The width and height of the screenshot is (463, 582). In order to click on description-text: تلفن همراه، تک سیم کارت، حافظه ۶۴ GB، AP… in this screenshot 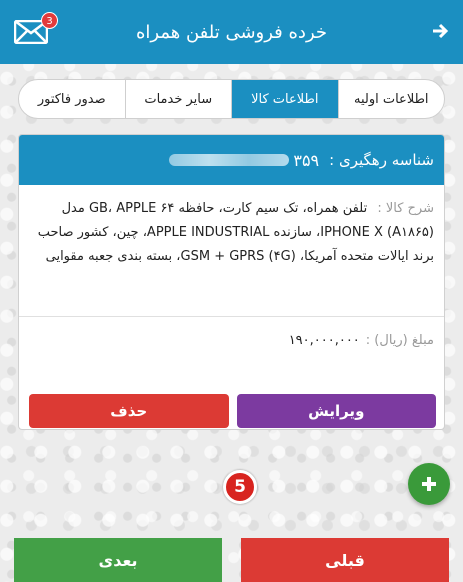, I will do `click(235, 232)`.